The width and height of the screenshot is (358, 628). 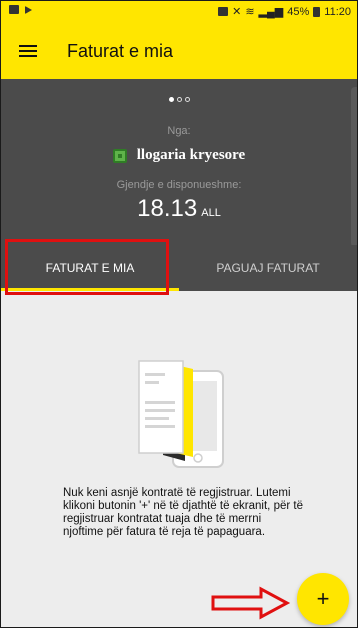 I want to click on tab-pay-bills: PAGUAJ FATURAT, so click(x=268, y=268).